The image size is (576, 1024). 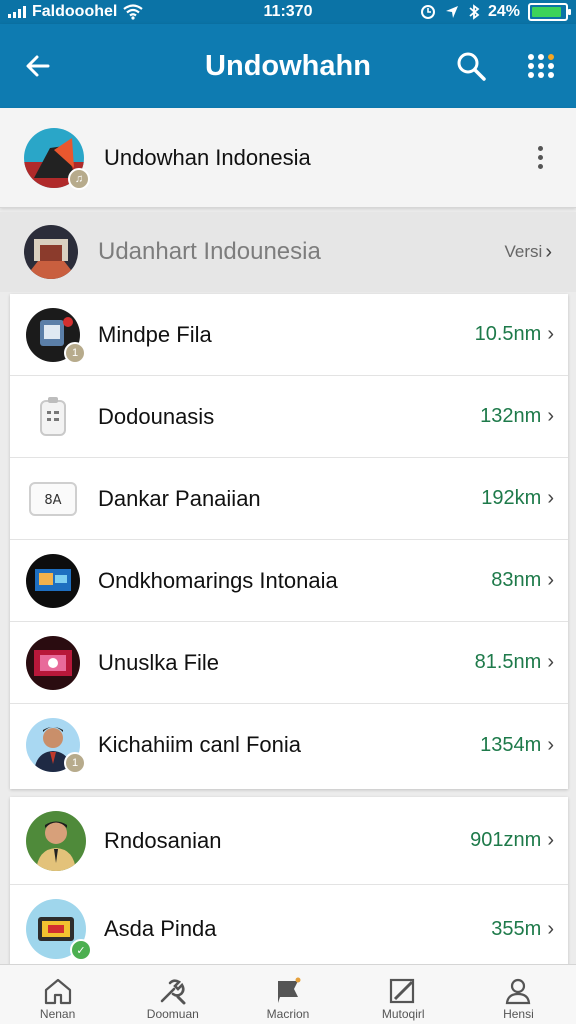 What do you see at coordinates (155, 334) in the screenshot?
I see `list-item-label: Mindpe Fila` at bounding box center [155, 334].